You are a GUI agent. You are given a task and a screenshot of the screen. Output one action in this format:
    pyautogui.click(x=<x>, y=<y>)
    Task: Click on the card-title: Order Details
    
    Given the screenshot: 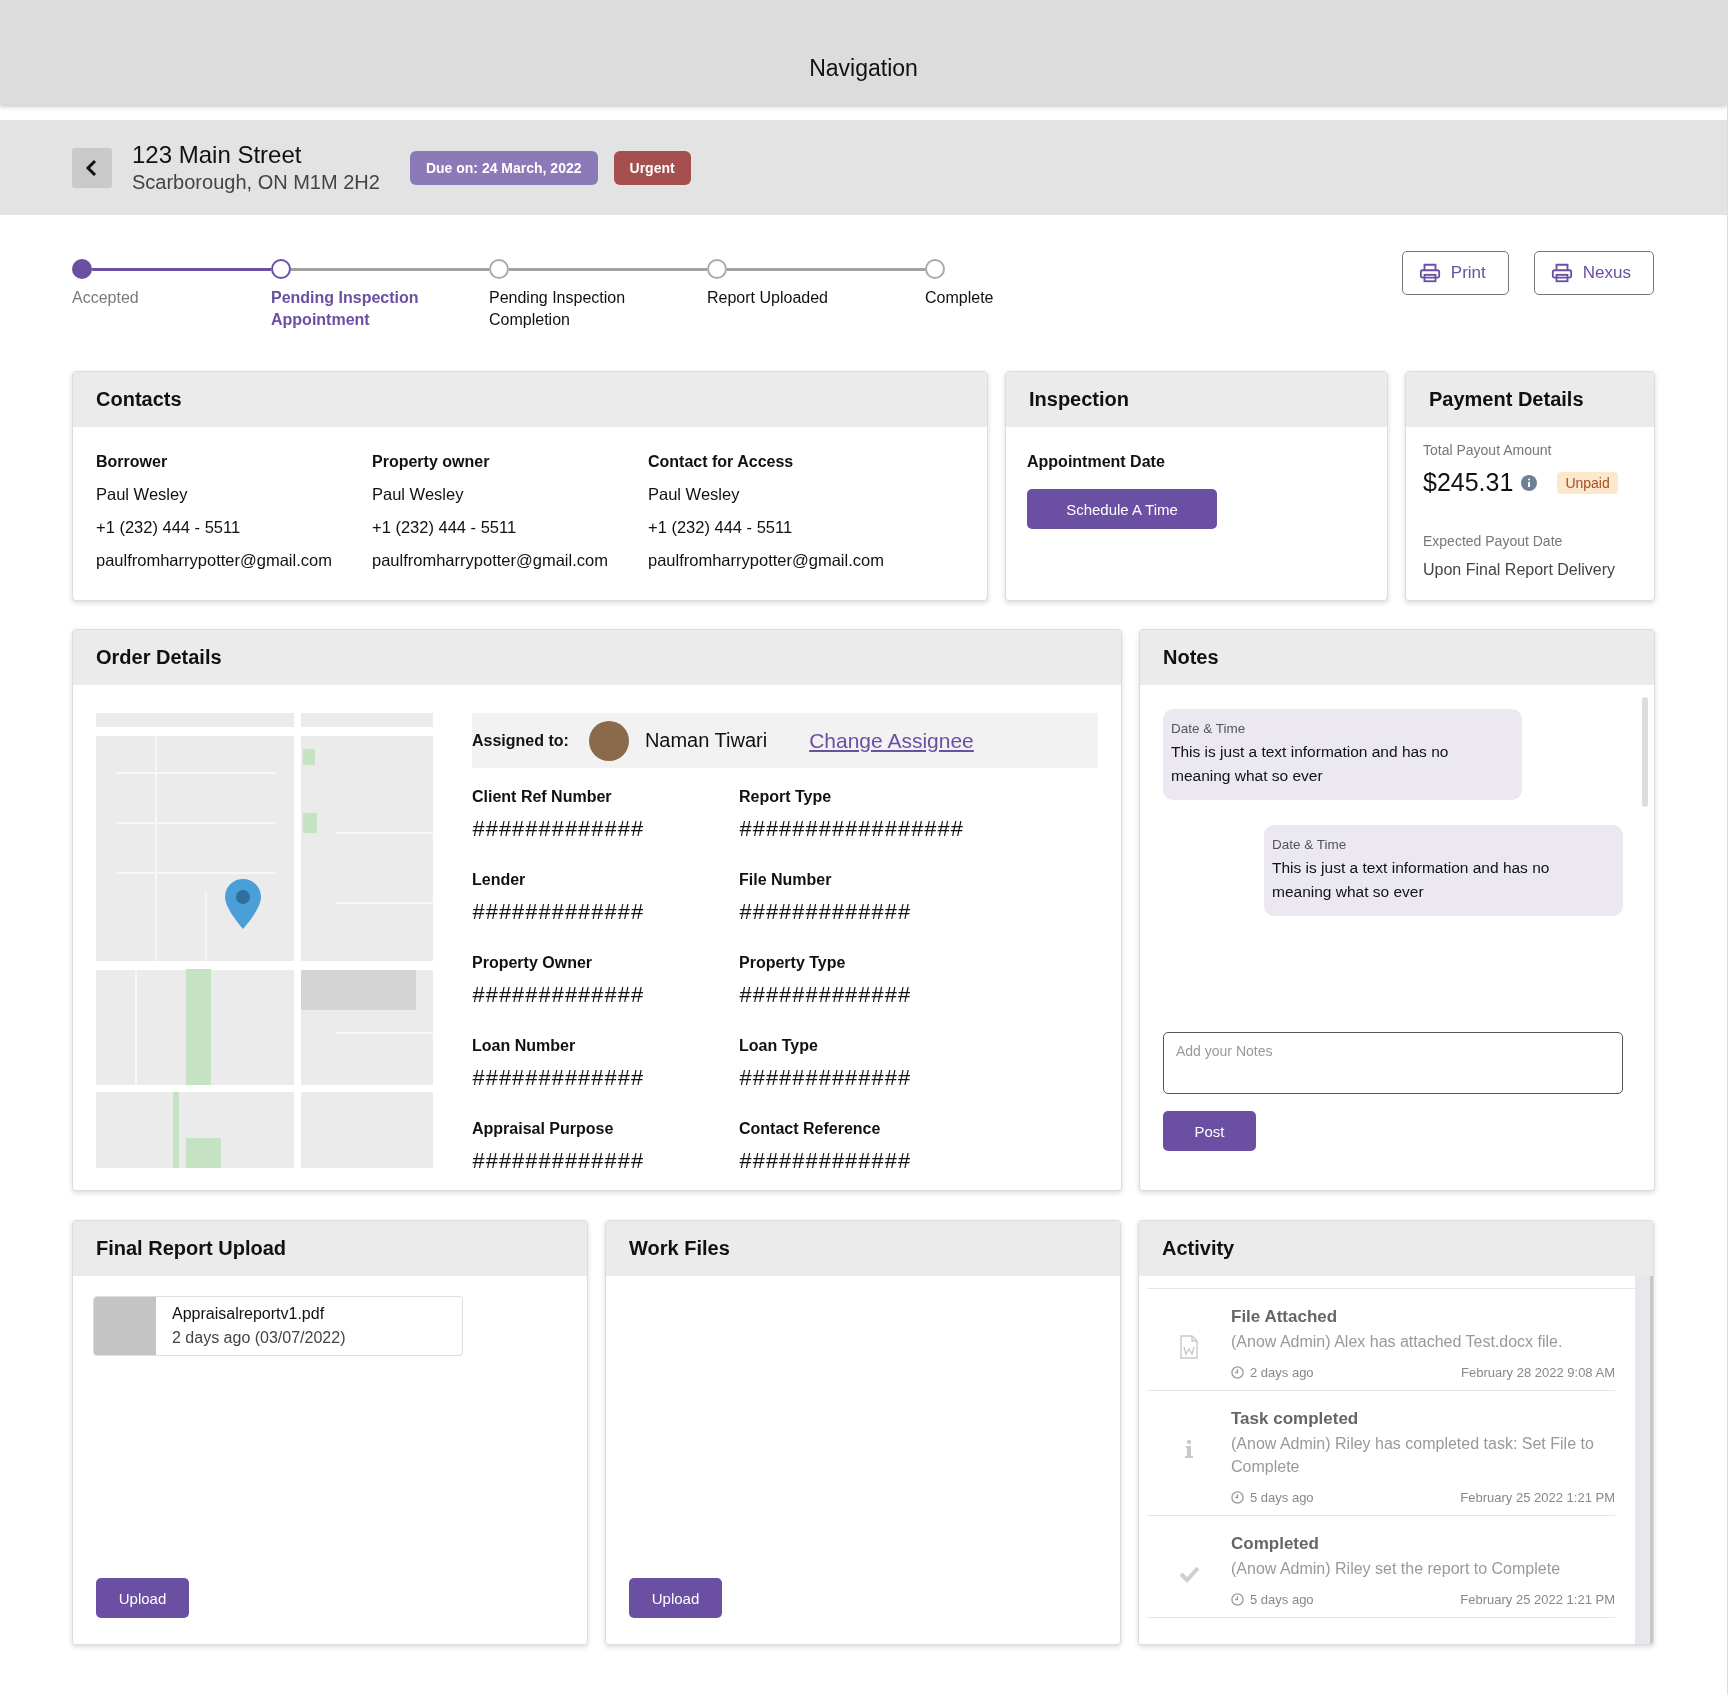 What is the action you would take?
    pyautogui.click(x=159, y=657)
    